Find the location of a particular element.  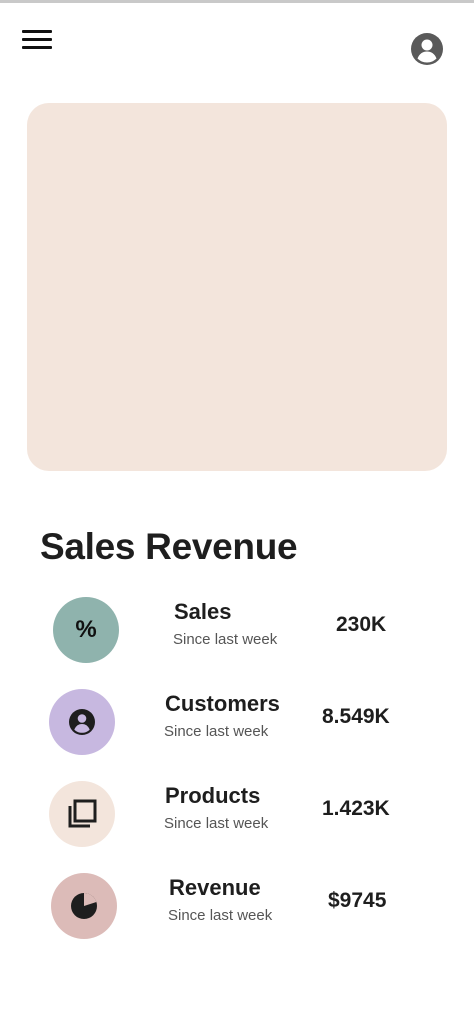

account-button is located at coordinates (427, 49).